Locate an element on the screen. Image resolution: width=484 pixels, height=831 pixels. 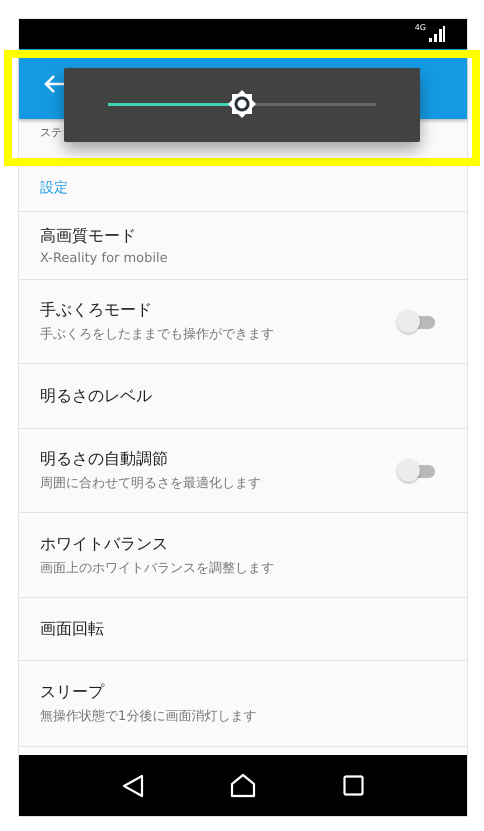
recent-apps-icon is located at coordinates (353, 785).